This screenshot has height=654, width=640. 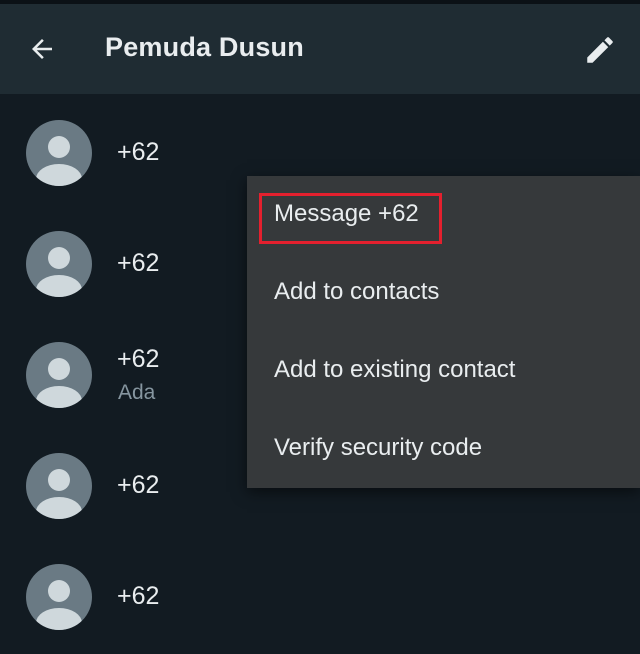 I want to click on menu-item-label: Add to existing contact, so click(x=395, y=369).